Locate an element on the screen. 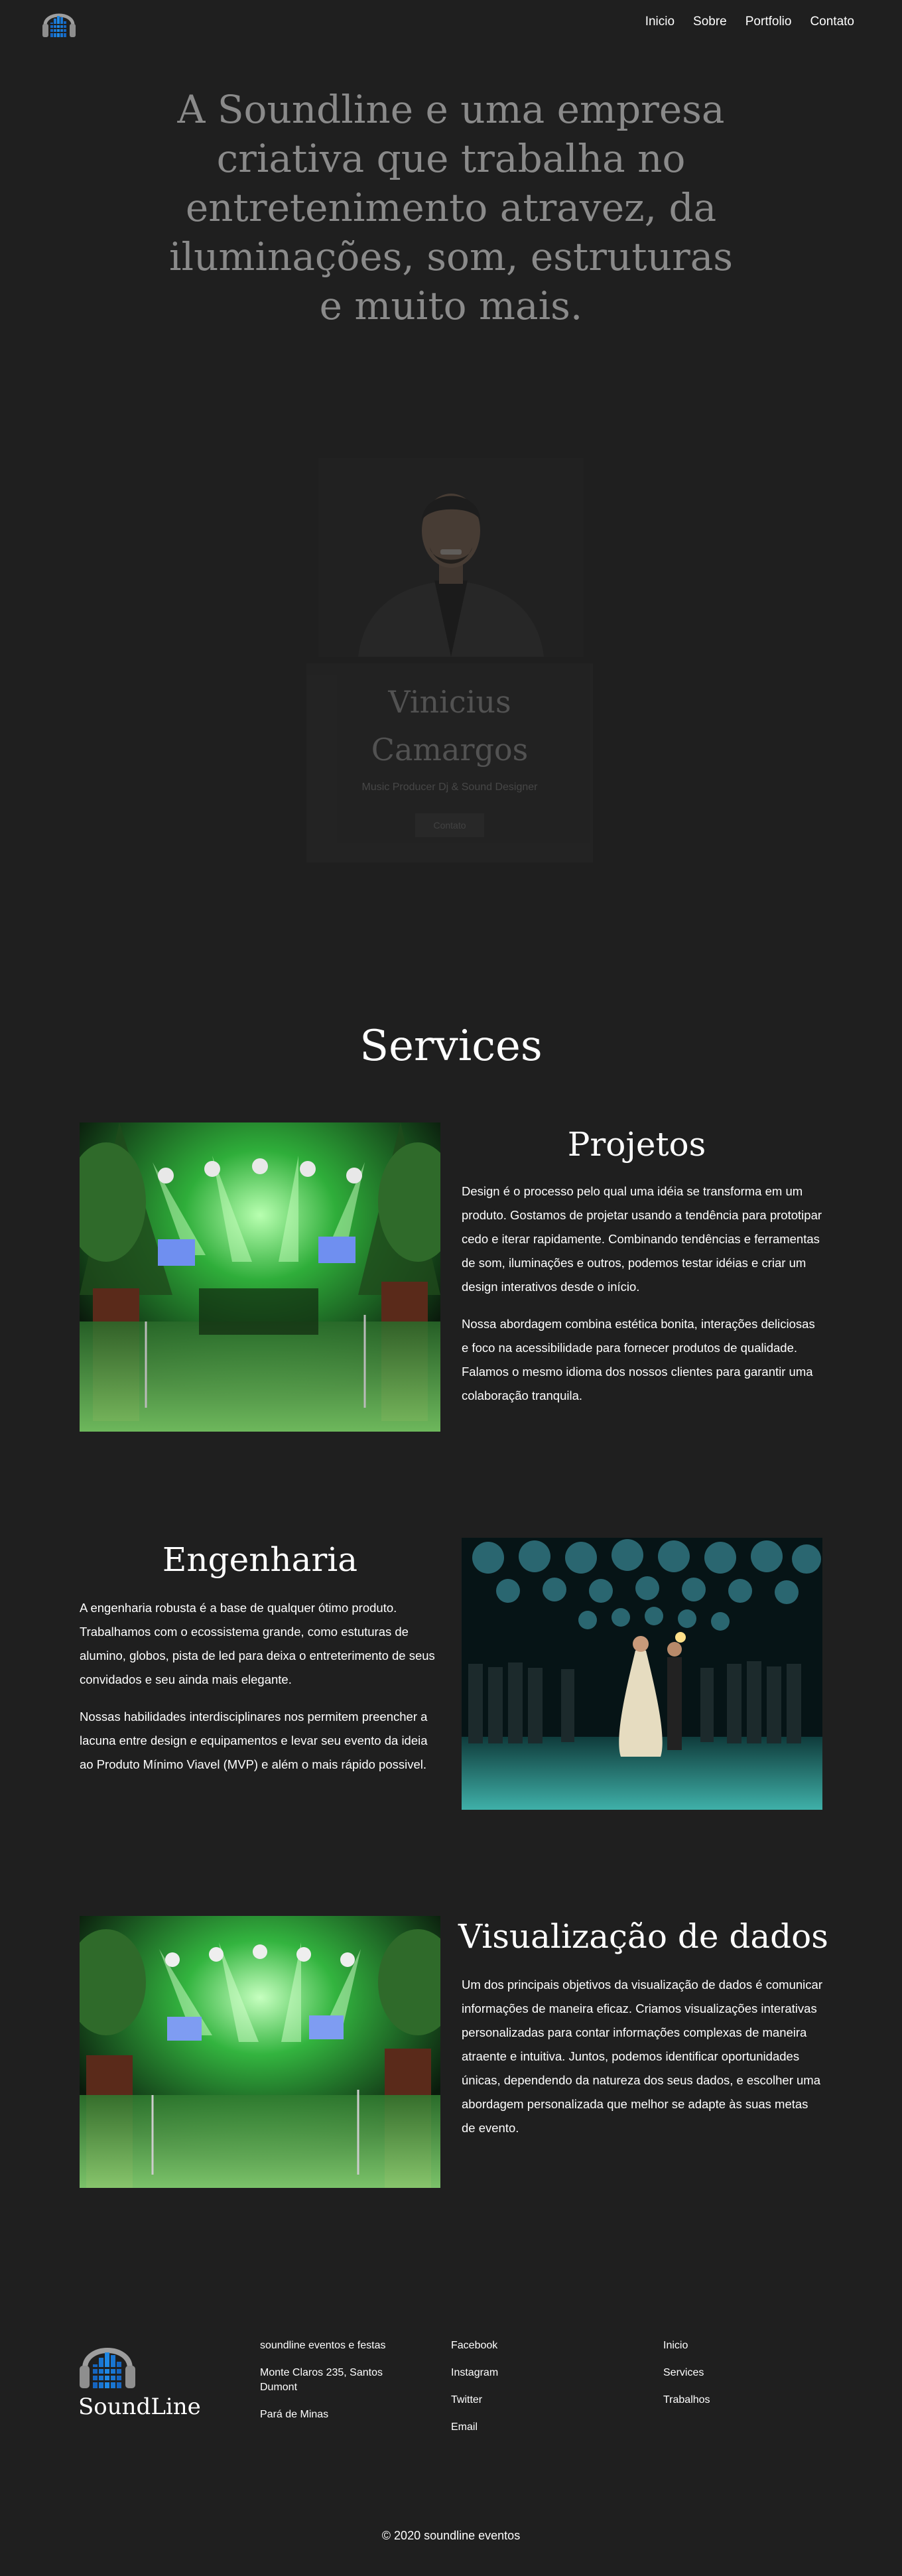 The height and width of the screenshot is (2576, 902). footer-link-facebook: Facebook is located at coordinates (517, 2346).